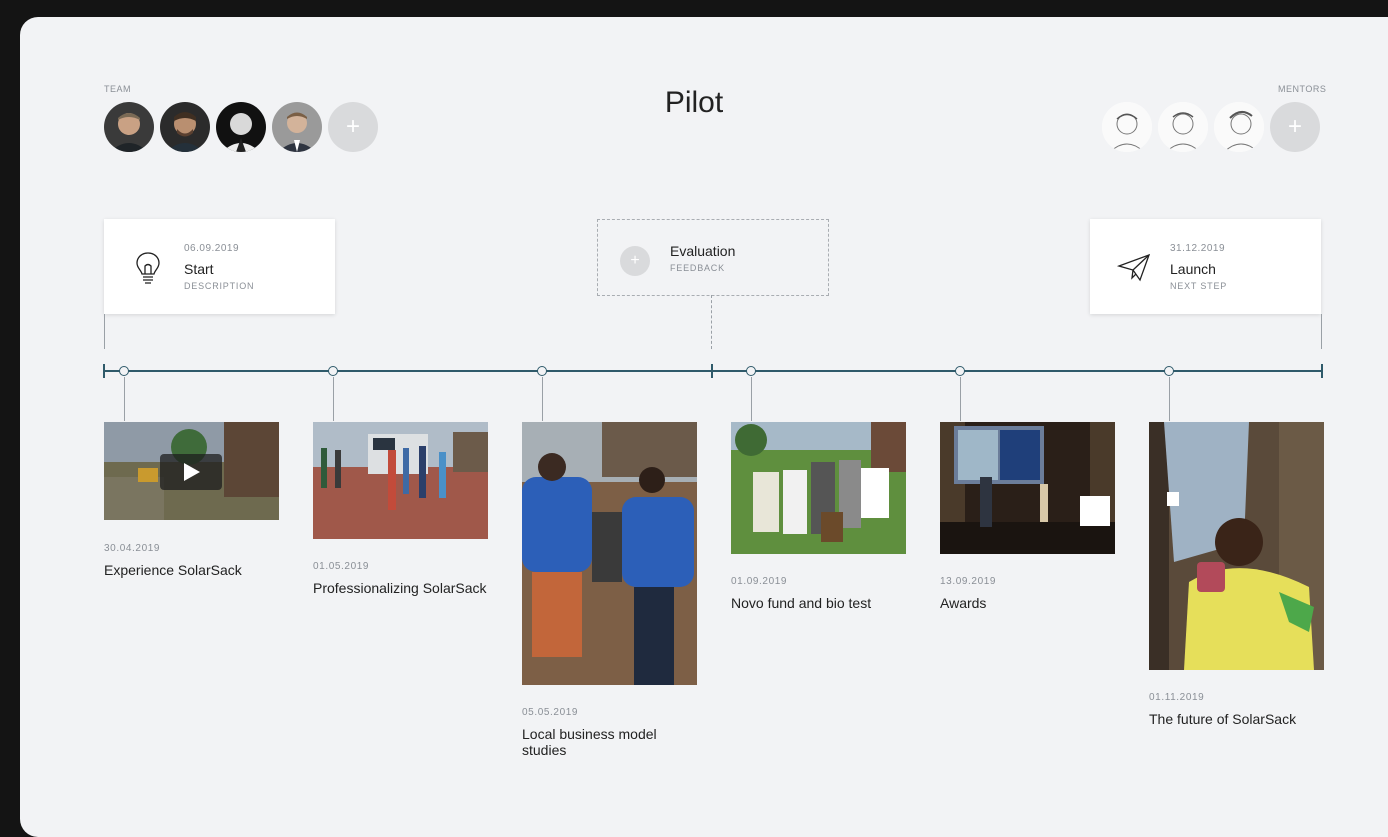 Image resolution: width=1388 pixels, height=837 pixels. I want to click on milestone-evaluation-card: + Evaluation FEEDBACK, so click(713, 257).